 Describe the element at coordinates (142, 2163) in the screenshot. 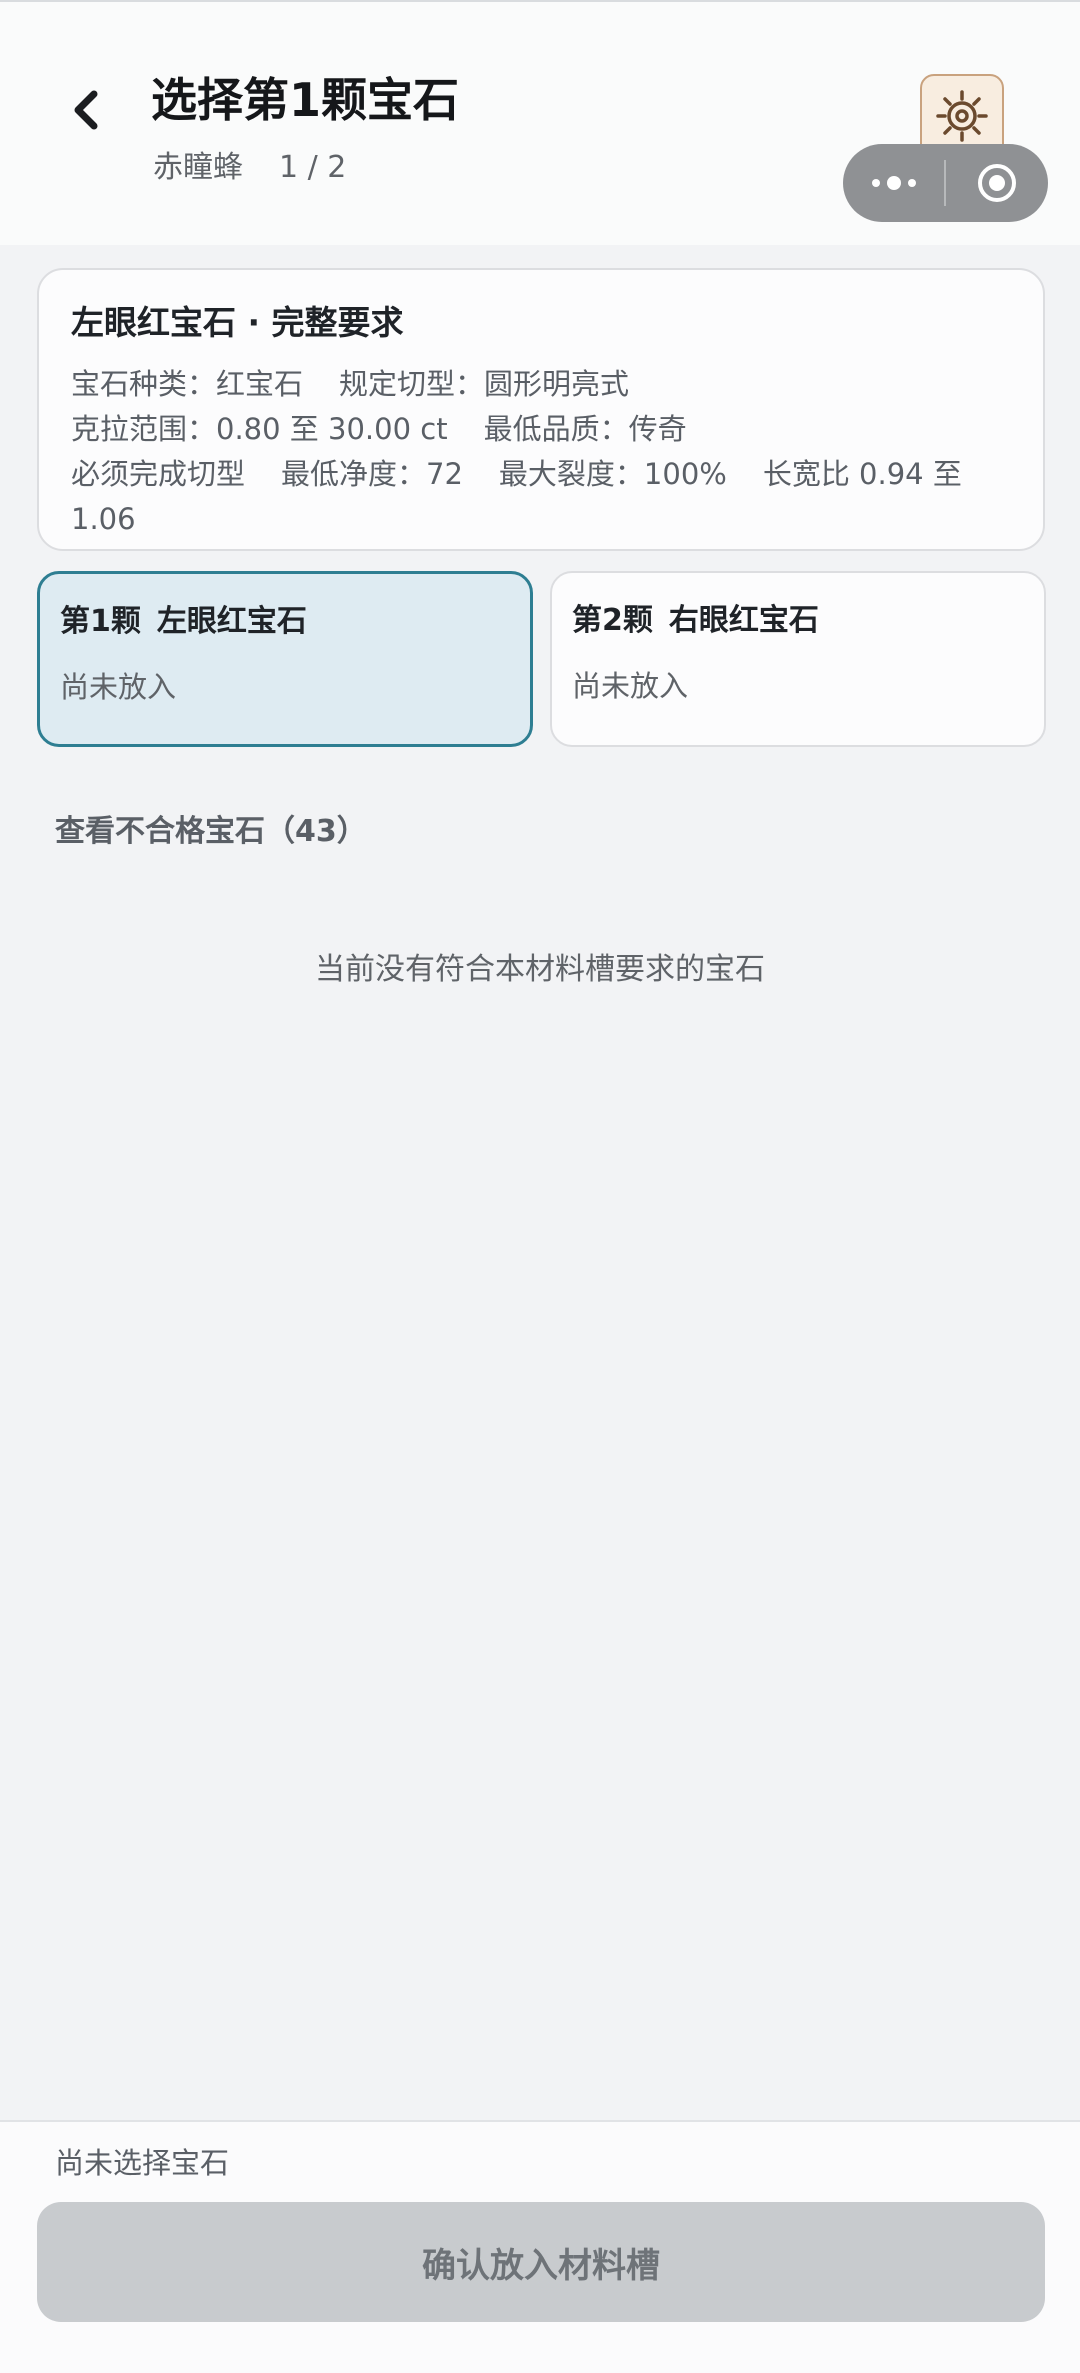

I see `selection-status: 尚未选择宝石` at that location.